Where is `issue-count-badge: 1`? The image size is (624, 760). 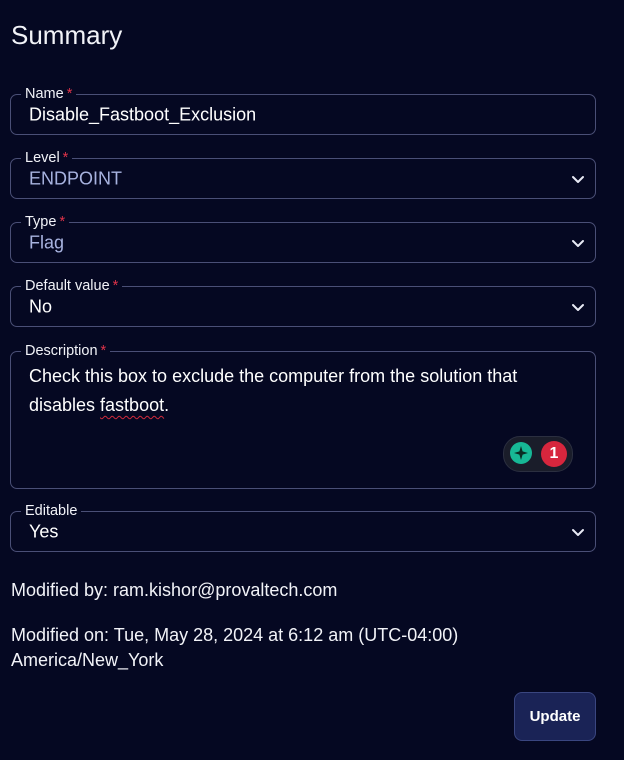 issue-count-badge: 1 is located at coordinates (554, 454).